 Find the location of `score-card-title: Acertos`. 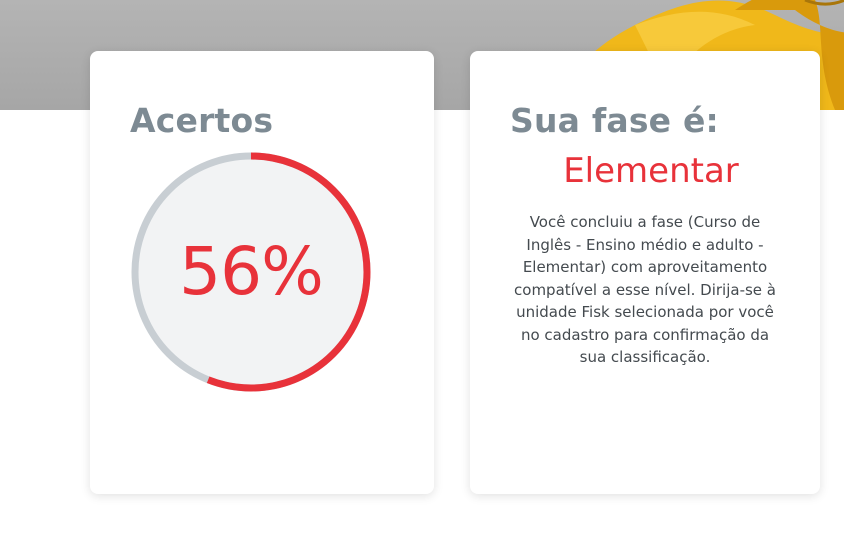

score-card-title: Acertos is located at coordinates (202, 120).